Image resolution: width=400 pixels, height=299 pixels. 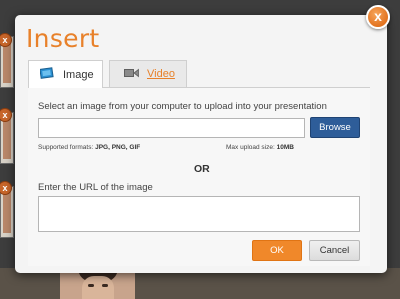 What do you see at coordinates (131, 74) in the screenshot?
I see `video-camera-icon` at bounding box center [131, 74].